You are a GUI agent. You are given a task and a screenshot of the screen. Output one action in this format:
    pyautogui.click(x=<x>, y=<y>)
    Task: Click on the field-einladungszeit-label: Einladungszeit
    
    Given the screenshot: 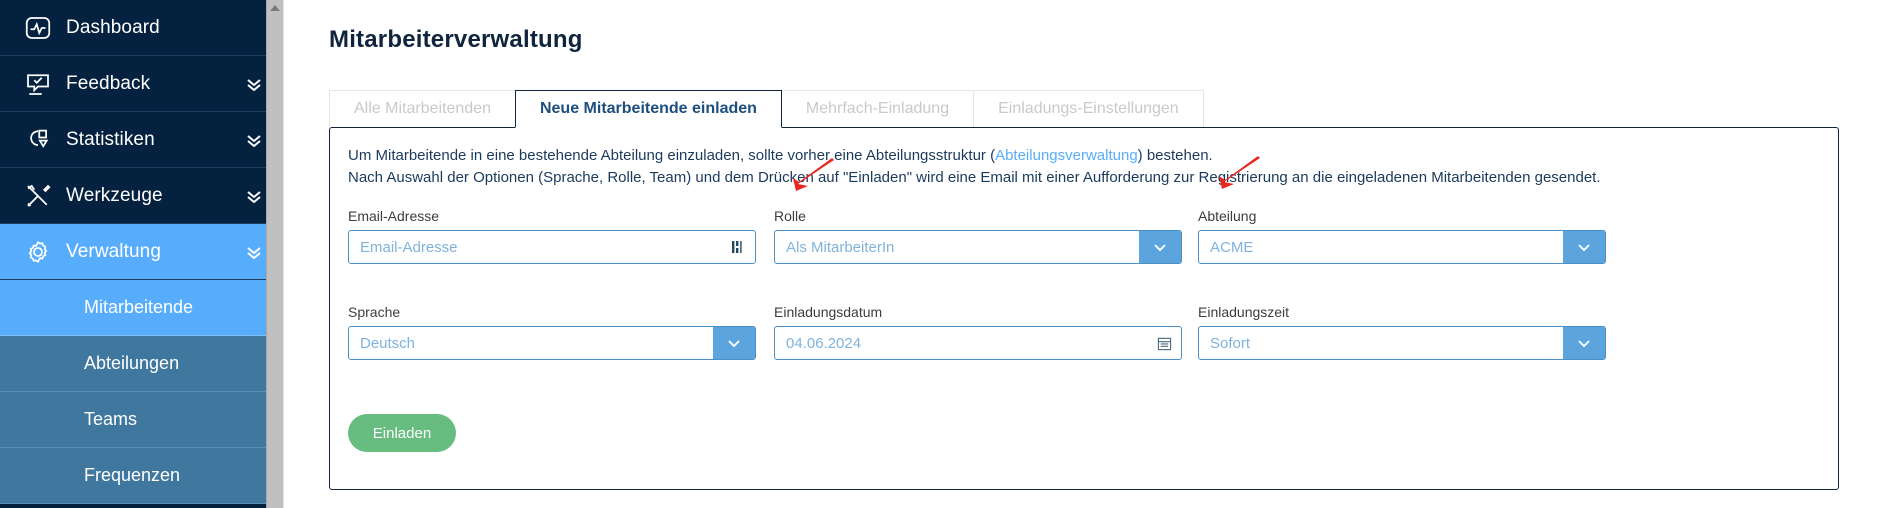 What is the action you would take?
    pyautogui.click(x=1244, y=312)
    